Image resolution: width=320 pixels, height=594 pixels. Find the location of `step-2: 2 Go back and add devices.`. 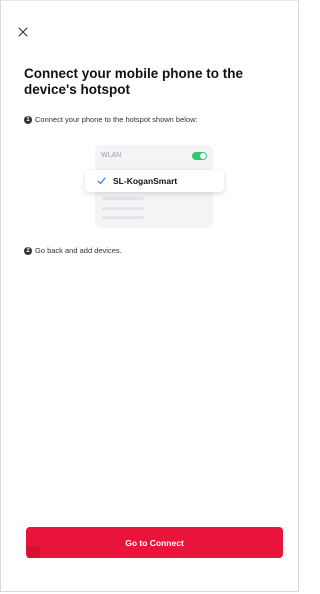

step-2: 2 Go back and add devices. is located at coordinates (73, 250).